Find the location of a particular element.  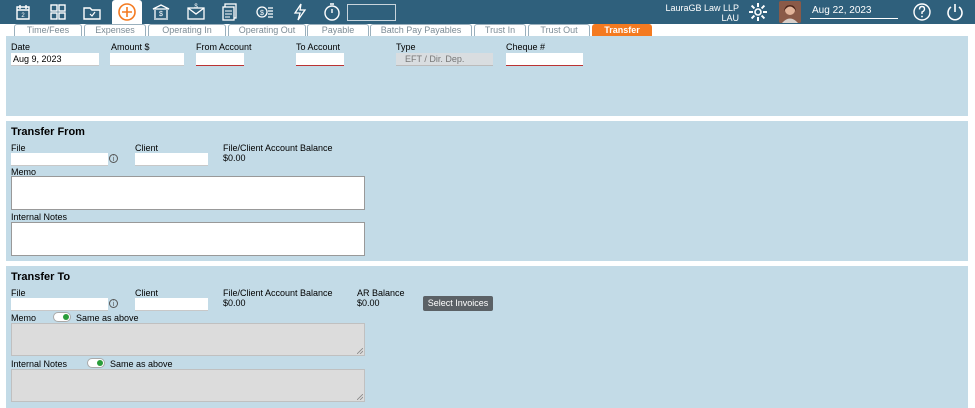

folder-icon is located at coordinates (92, 12).